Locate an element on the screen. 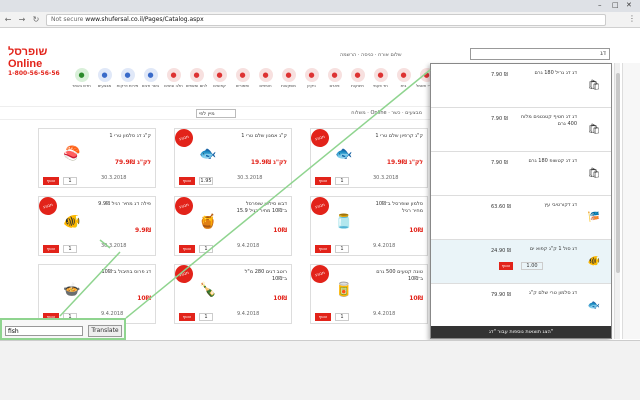 This screenshot has height=400, width=640. top-menu: שלום אורח · כניסה · הרשמה is located at coordinates (371, 55).